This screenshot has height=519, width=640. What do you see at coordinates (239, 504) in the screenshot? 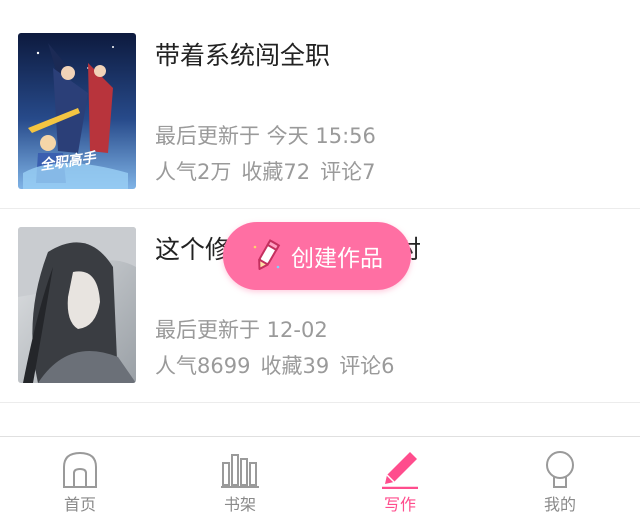
I see `tab-bookshelf-label: 书架` at bounding box center [239, 504].